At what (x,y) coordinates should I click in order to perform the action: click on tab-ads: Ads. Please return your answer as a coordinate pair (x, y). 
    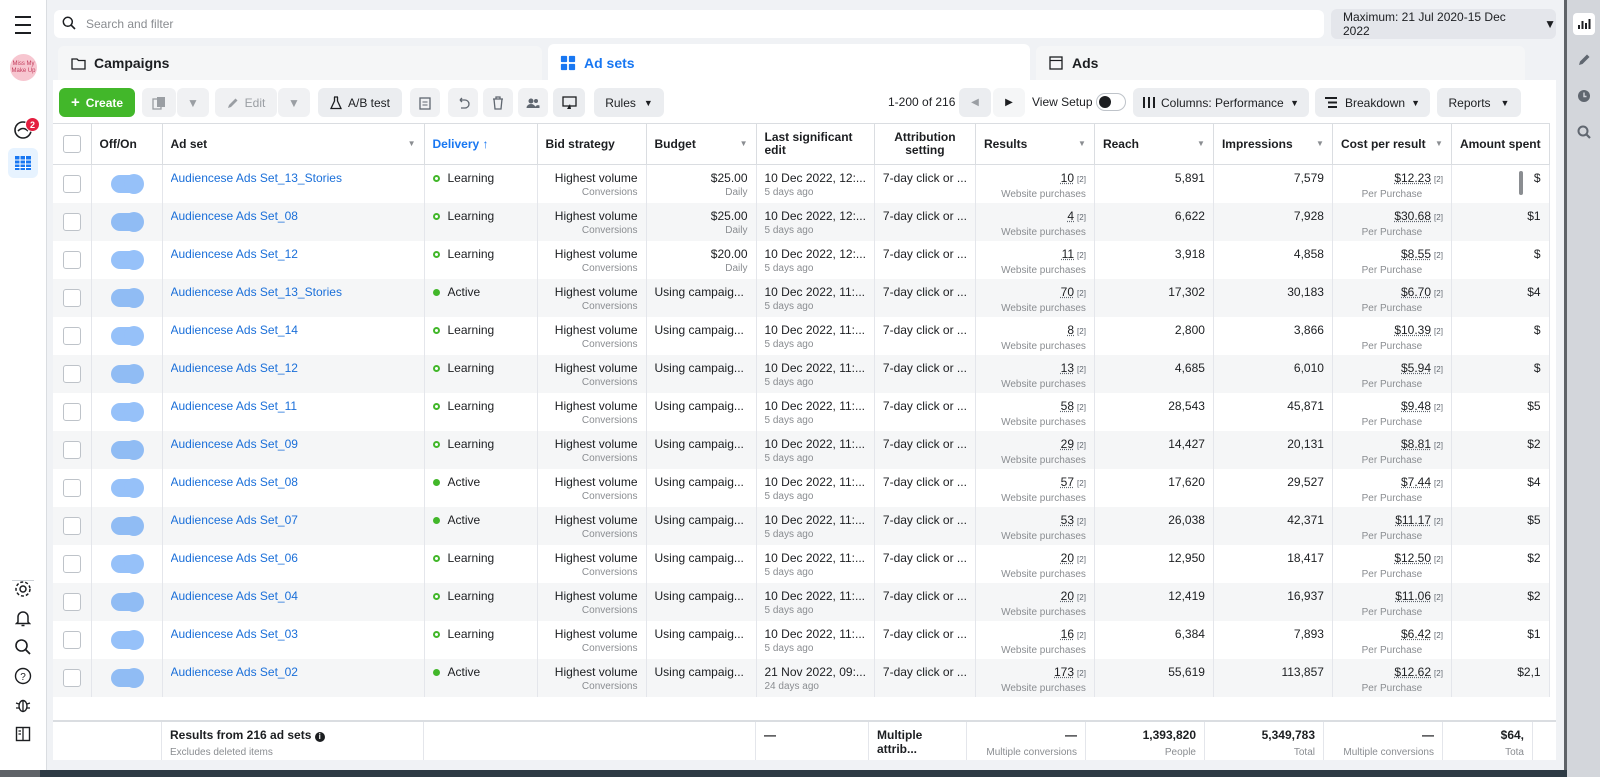
    Looking at the image, I should click on (1280, 63).